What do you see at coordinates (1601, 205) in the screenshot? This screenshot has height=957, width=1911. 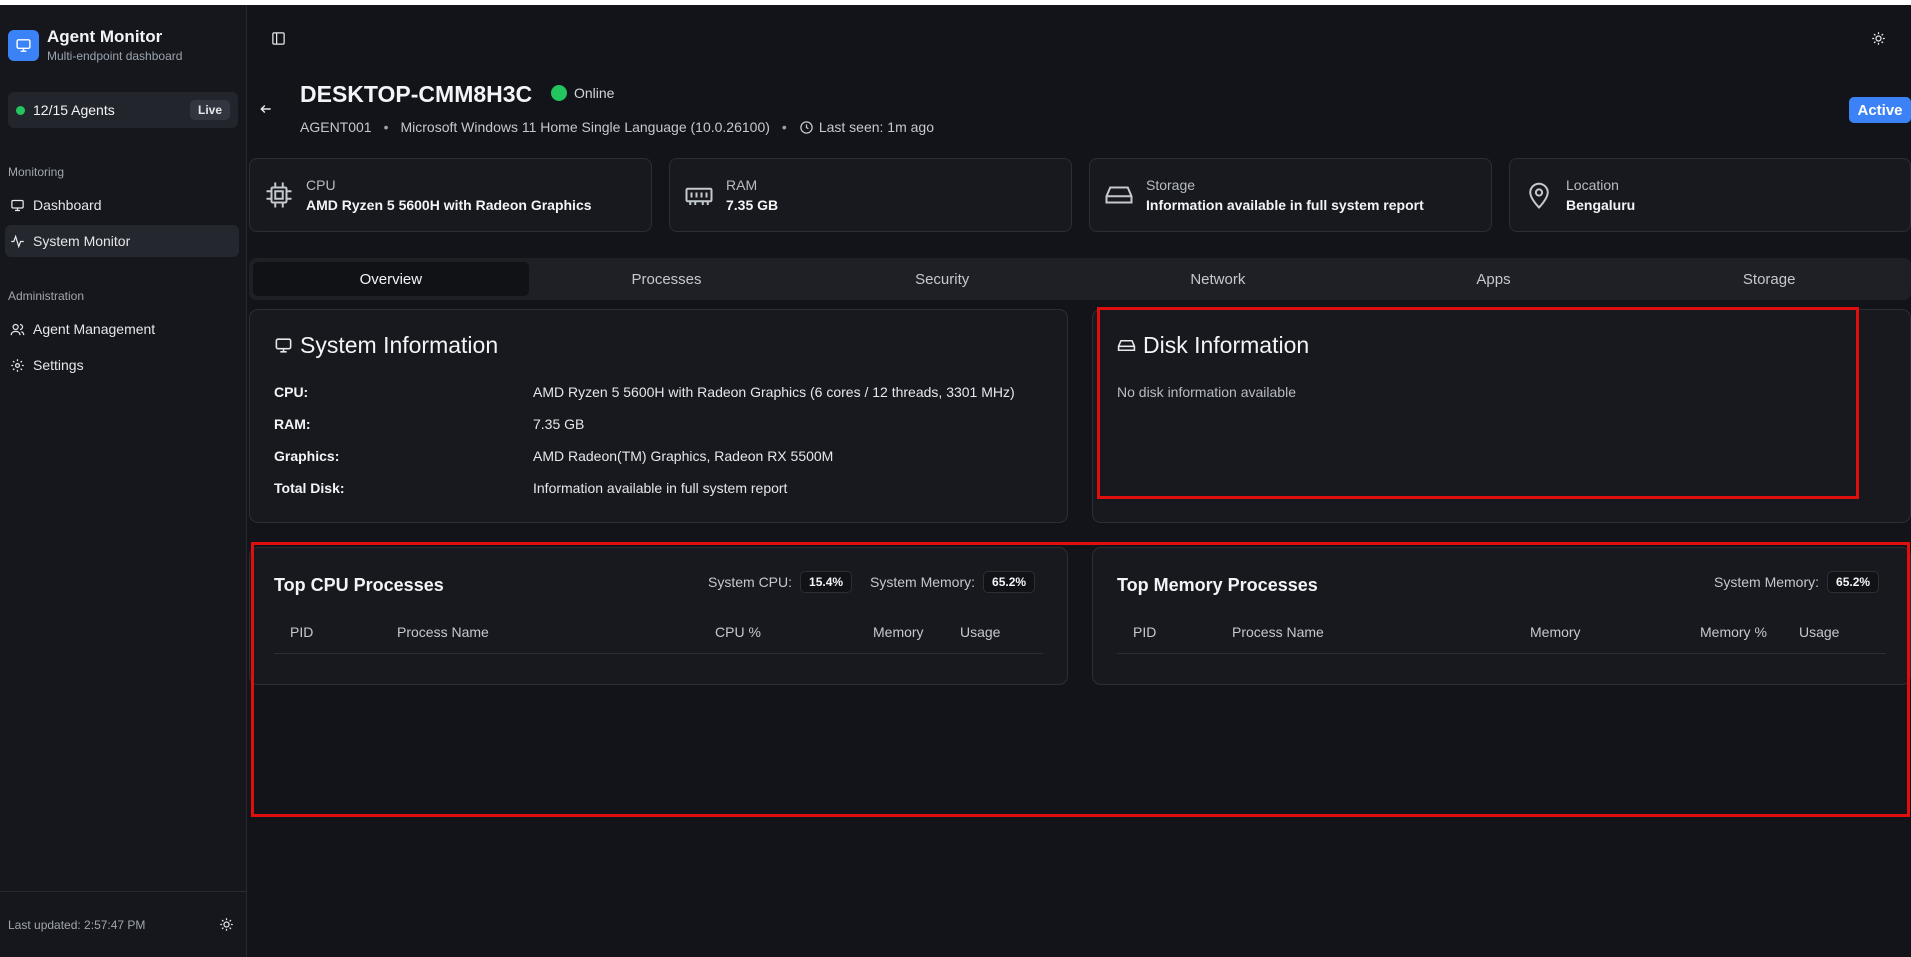 I see `card-value: Bengaluru` at bounding box center [1601, 205].